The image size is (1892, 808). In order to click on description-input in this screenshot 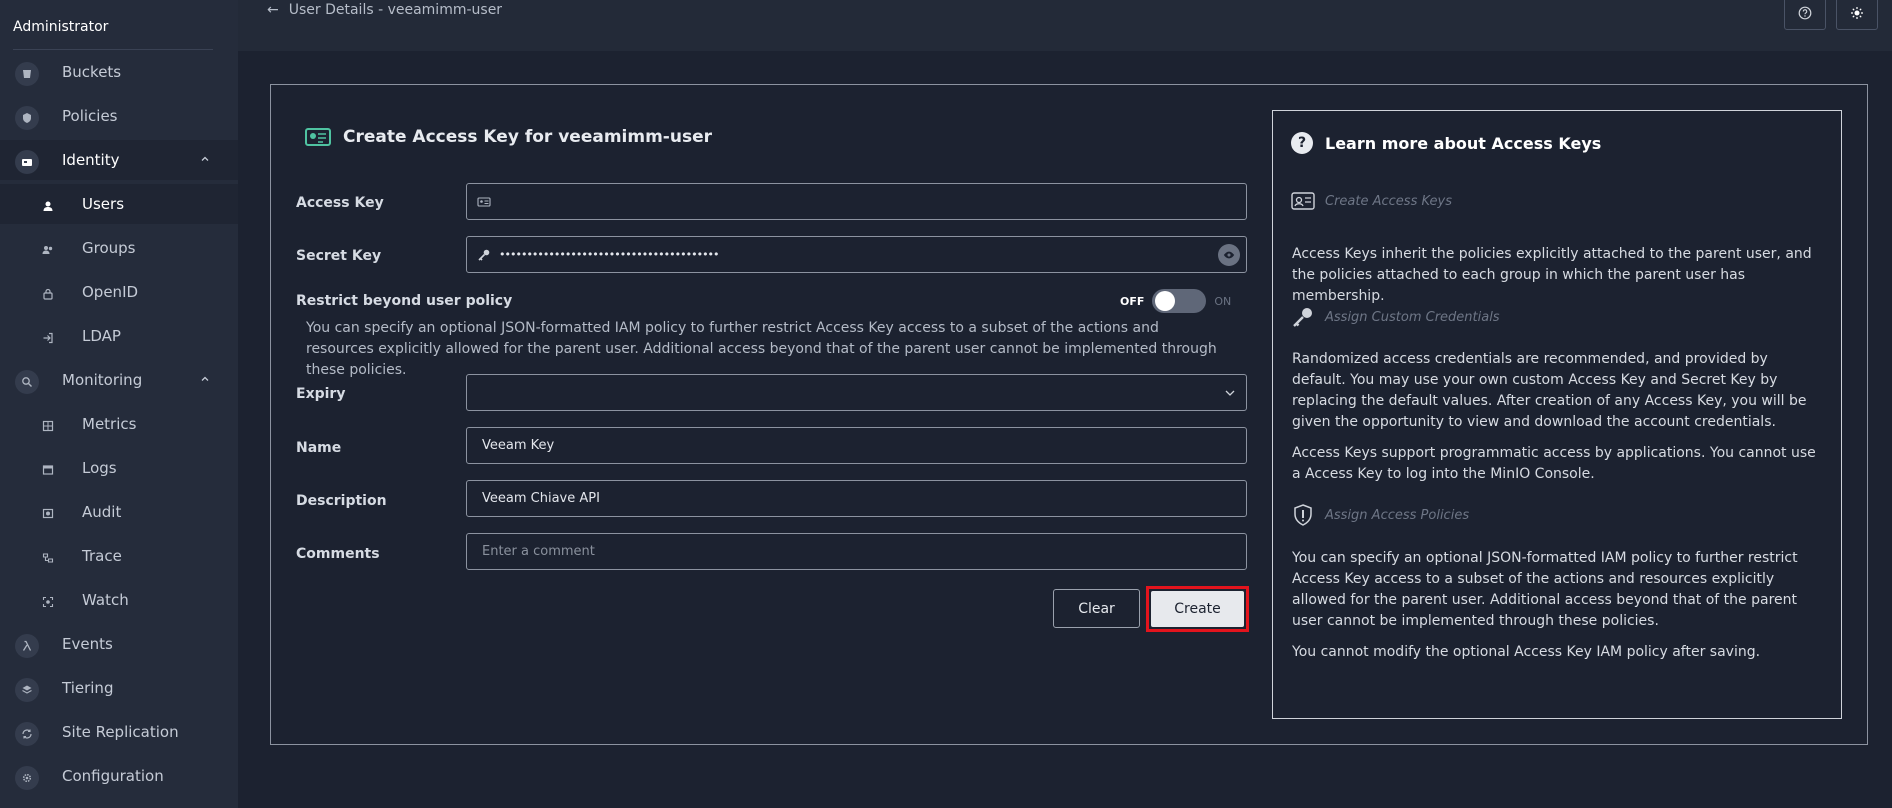, I will do `click(856, 498)`.